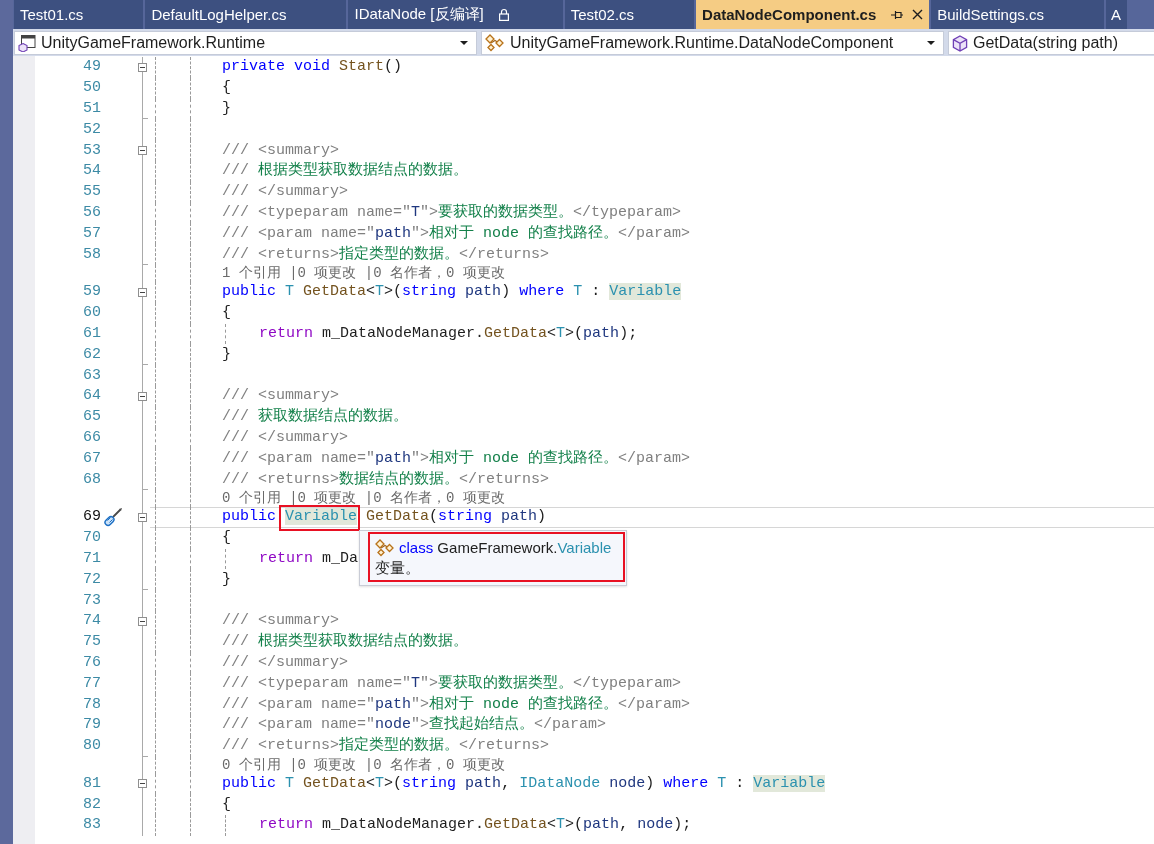 Image resolution: width=1154 pixels, height=844 pixels. Describe the element at coordinates (363, 273) in the screenshot. I see `codelens-info: 1 个引用 |0 项更改 |0 名作者，0 项更改` at that location.